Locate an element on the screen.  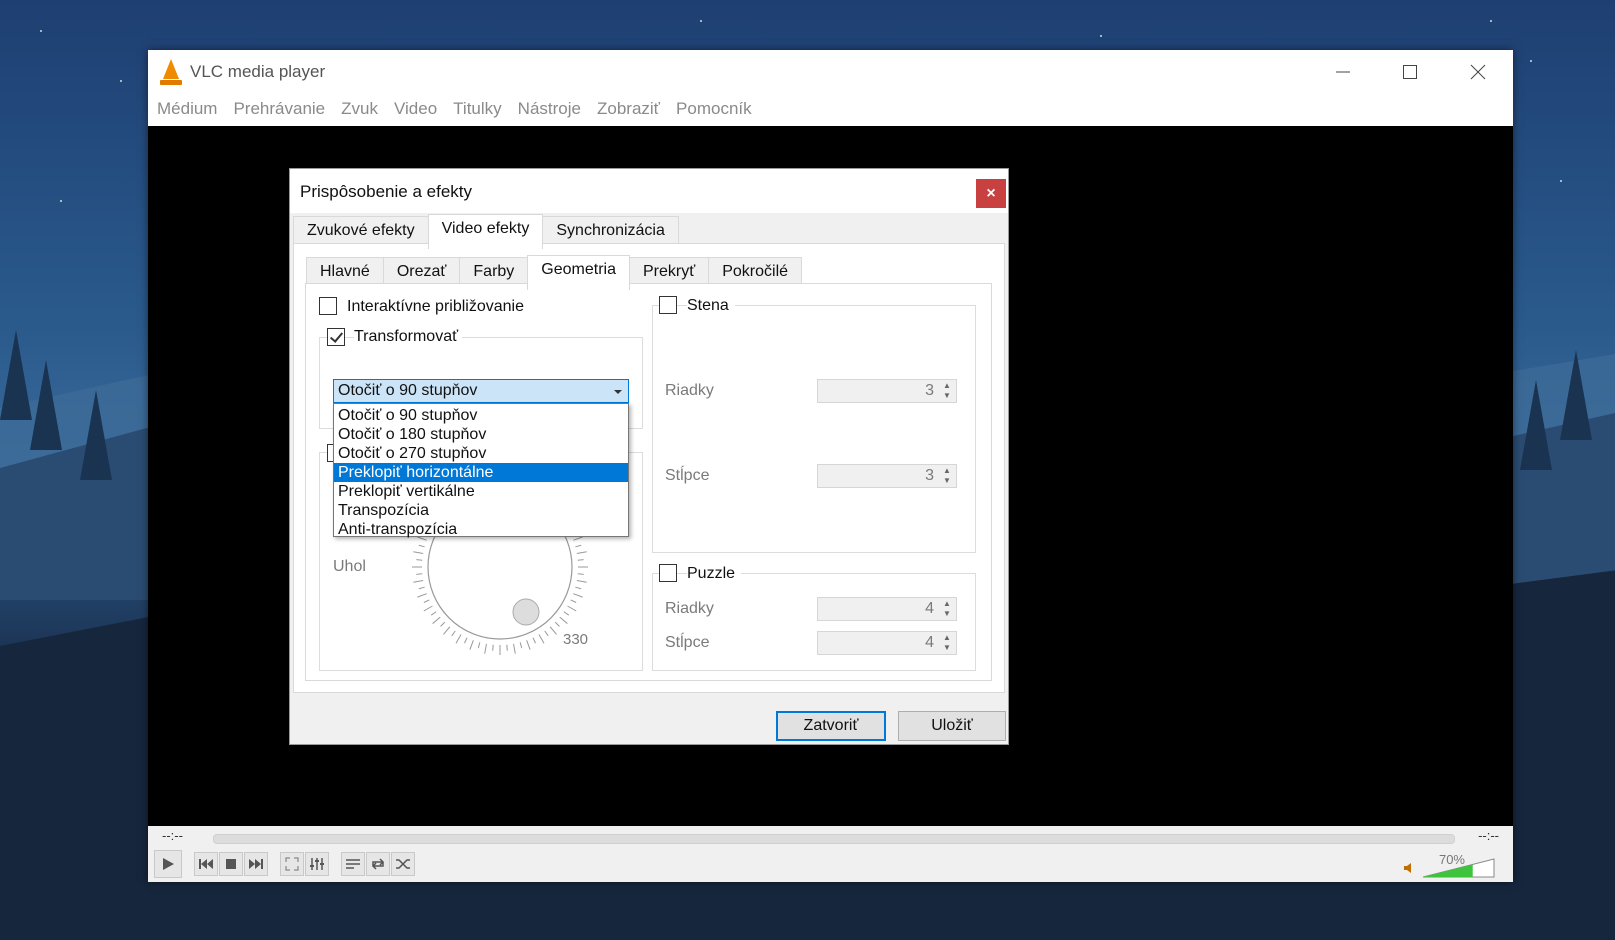
wall-cols-spinbox: 3 ▲ ▼ is located at coordinates (887, 476).